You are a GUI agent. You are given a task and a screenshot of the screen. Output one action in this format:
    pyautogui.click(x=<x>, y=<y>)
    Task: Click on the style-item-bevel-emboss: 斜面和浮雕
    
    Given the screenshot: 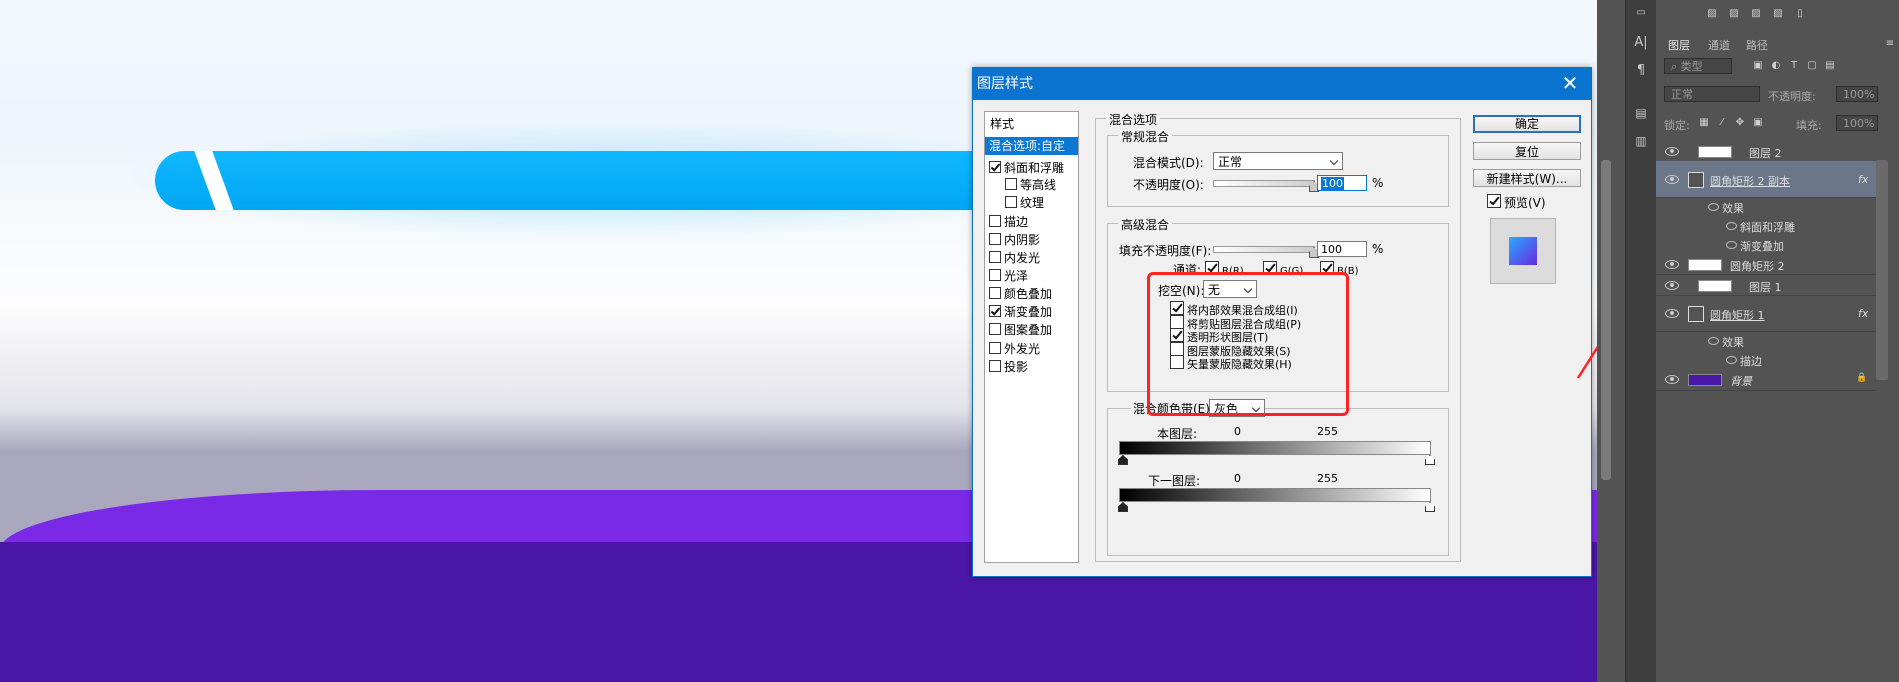 What is the action you would take?
    pyautogui.click(x=1026, y=168)
    